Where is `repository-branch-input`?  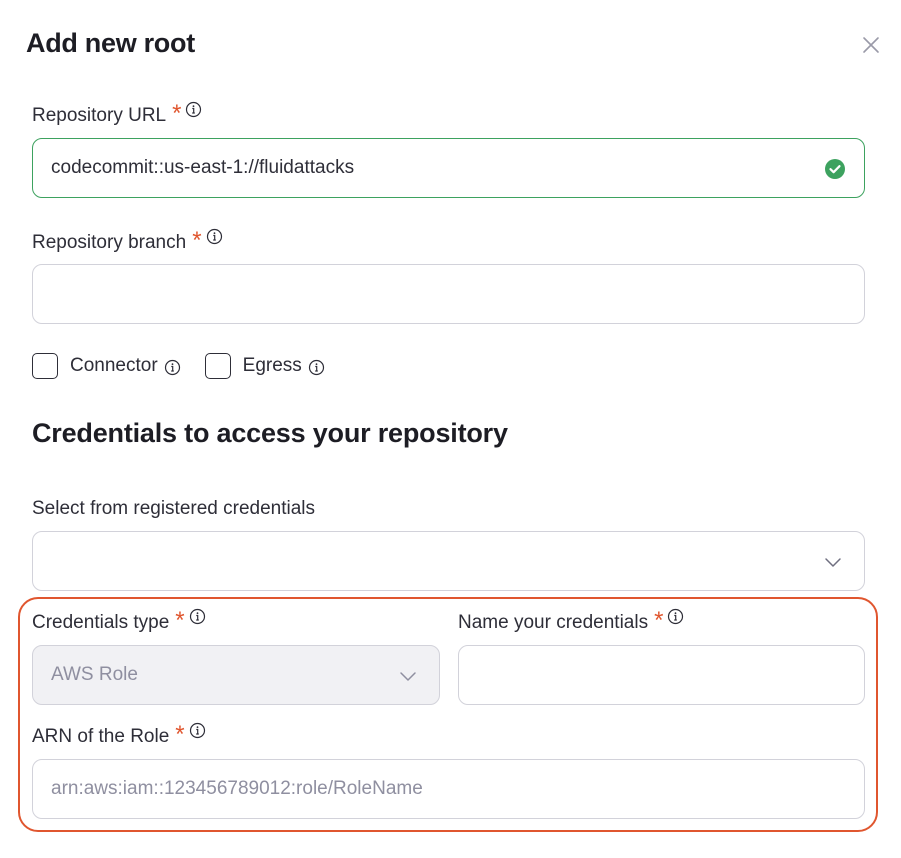
repository-branch-input is located at coordinates (448, 294).